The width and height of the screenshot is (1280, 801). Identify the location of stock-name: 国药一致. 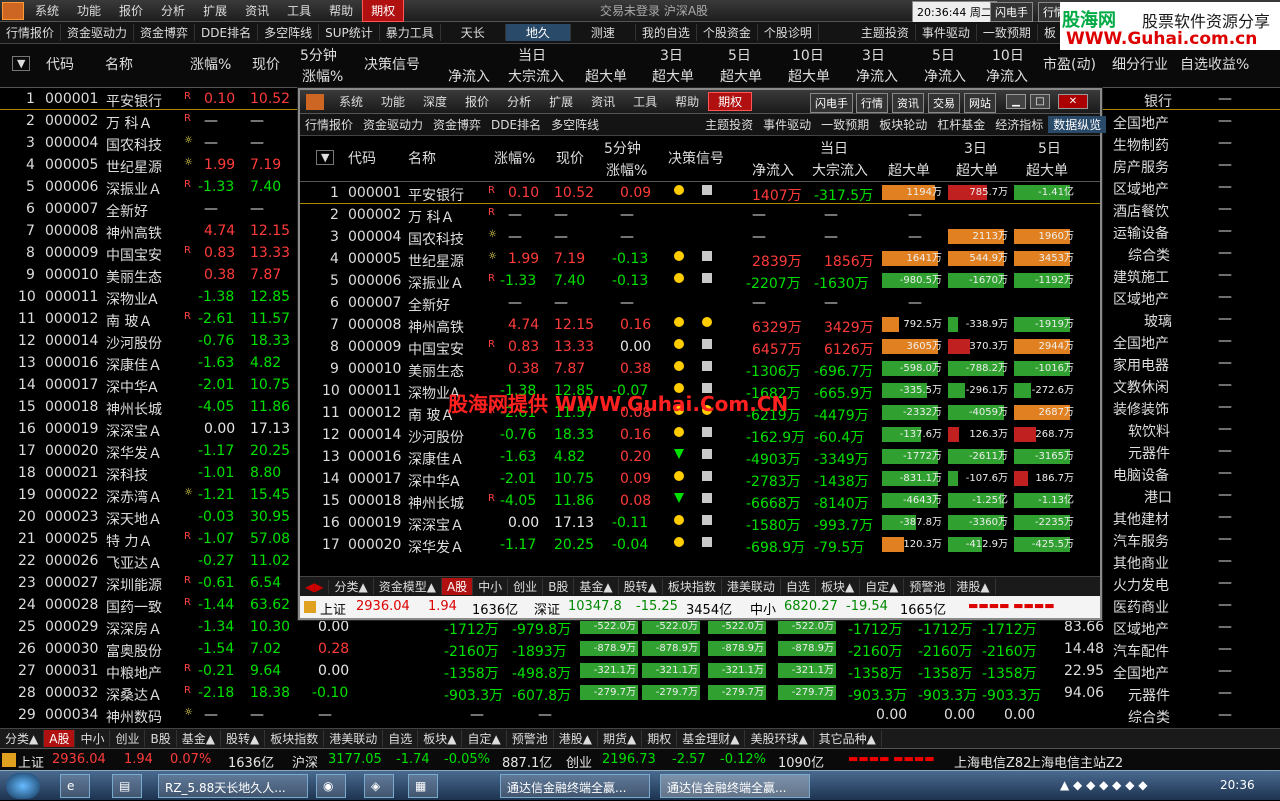
(134, 607).